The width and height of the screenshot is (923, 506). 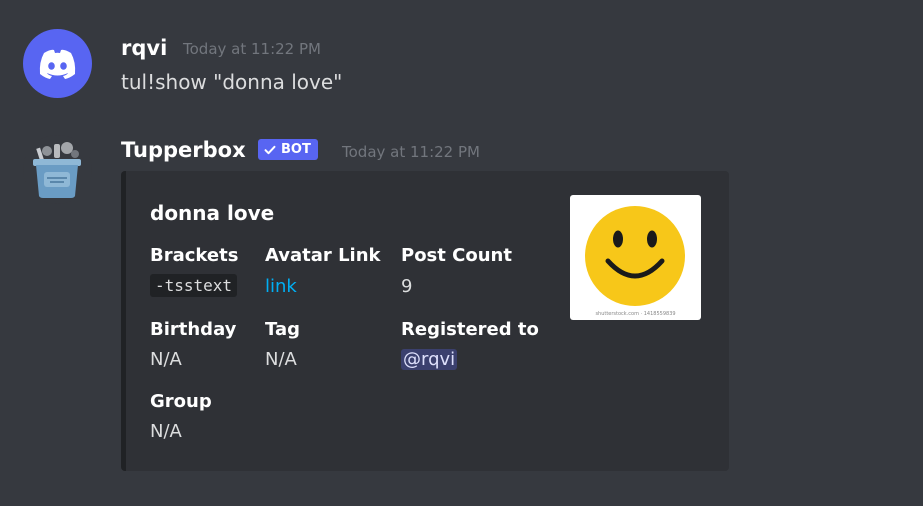 I want to click on user-avatar, so click(x=57, y=63).